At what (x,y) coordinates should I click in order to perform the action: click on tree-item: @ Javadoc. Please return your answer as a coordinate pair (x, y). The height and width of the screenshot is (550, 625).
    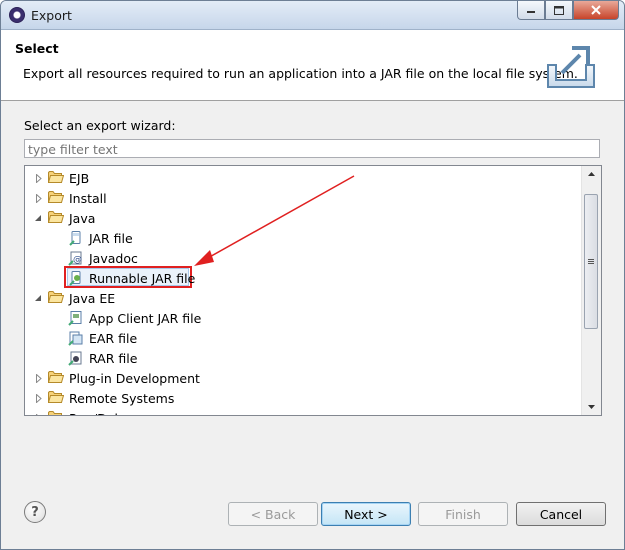
    Looking at the image, I should click on (103, 258).